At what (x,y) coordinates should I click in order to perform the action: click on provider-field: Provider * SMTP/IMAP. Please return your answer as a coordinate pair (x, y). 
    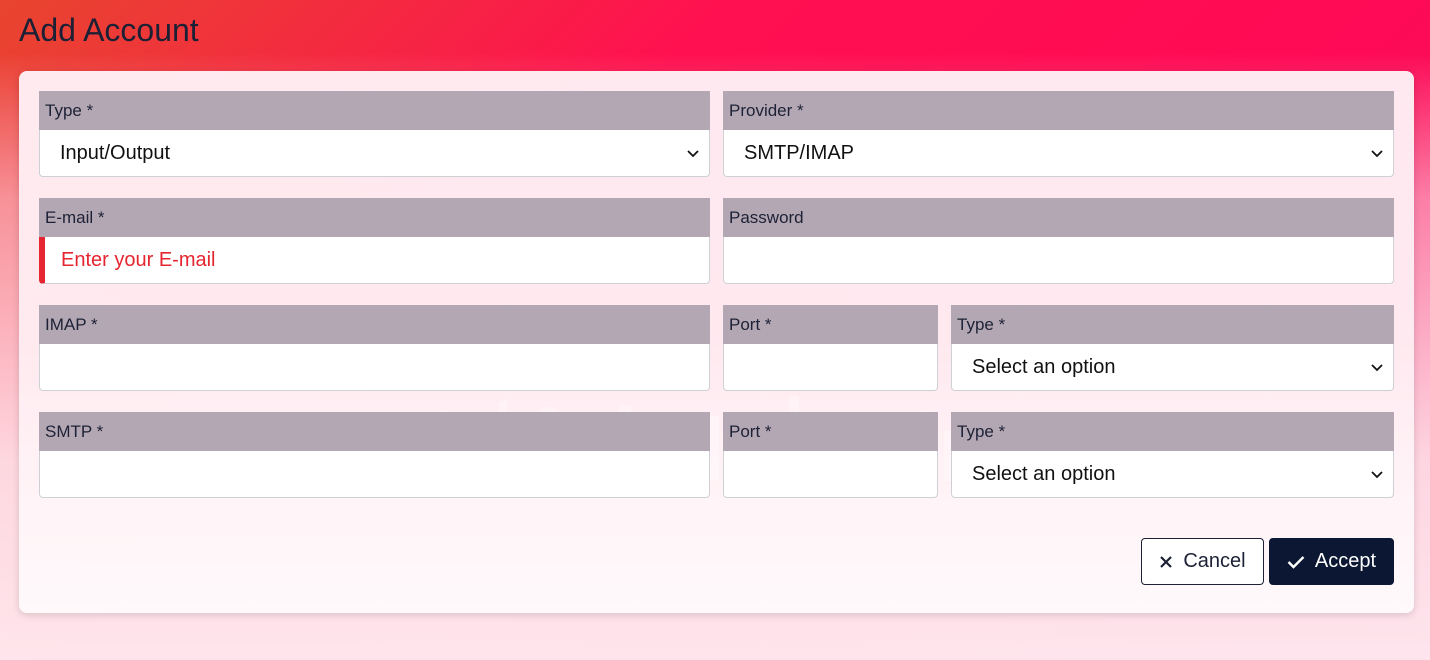
    Looking at the image, I should click on (1058, 134).